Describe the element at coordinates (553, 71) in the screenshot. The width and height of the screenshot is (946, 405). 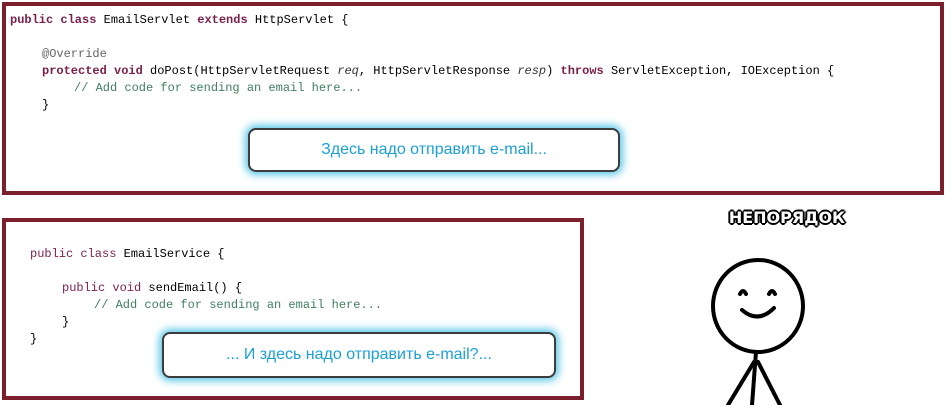
I see `code-text: )` at that location.